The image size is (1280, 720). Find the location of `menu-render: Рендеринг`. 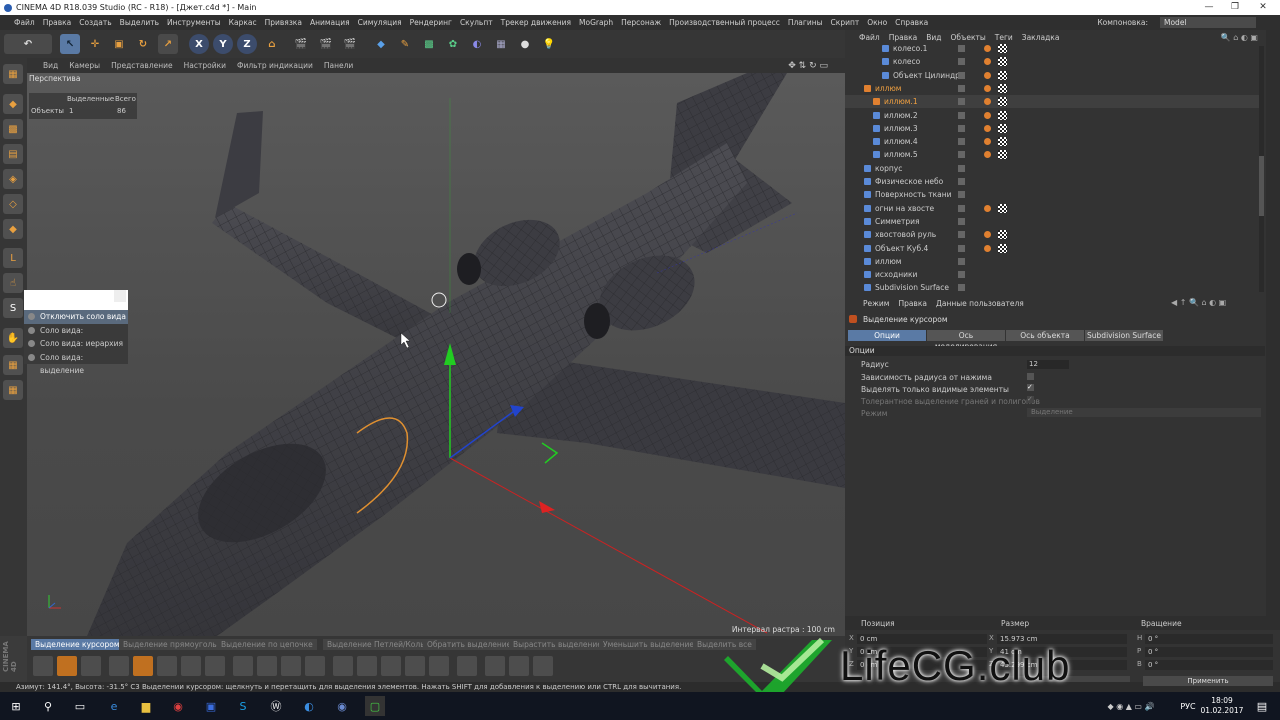

menu-render: Рендеринг is located at coordinates (431, 22).